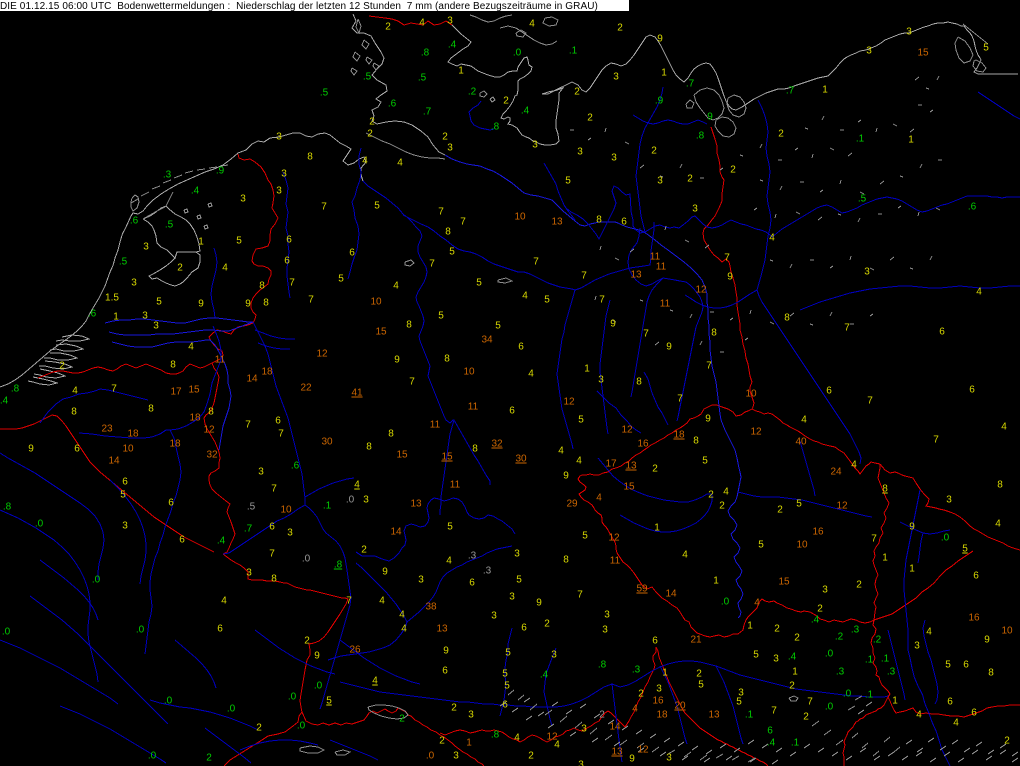 The height and width of the screenshot is (766, 1020). What do you see at coordinates (497, 444) in the screenshot?
I see `svg-text: 32` at bounding box center [497, 444].